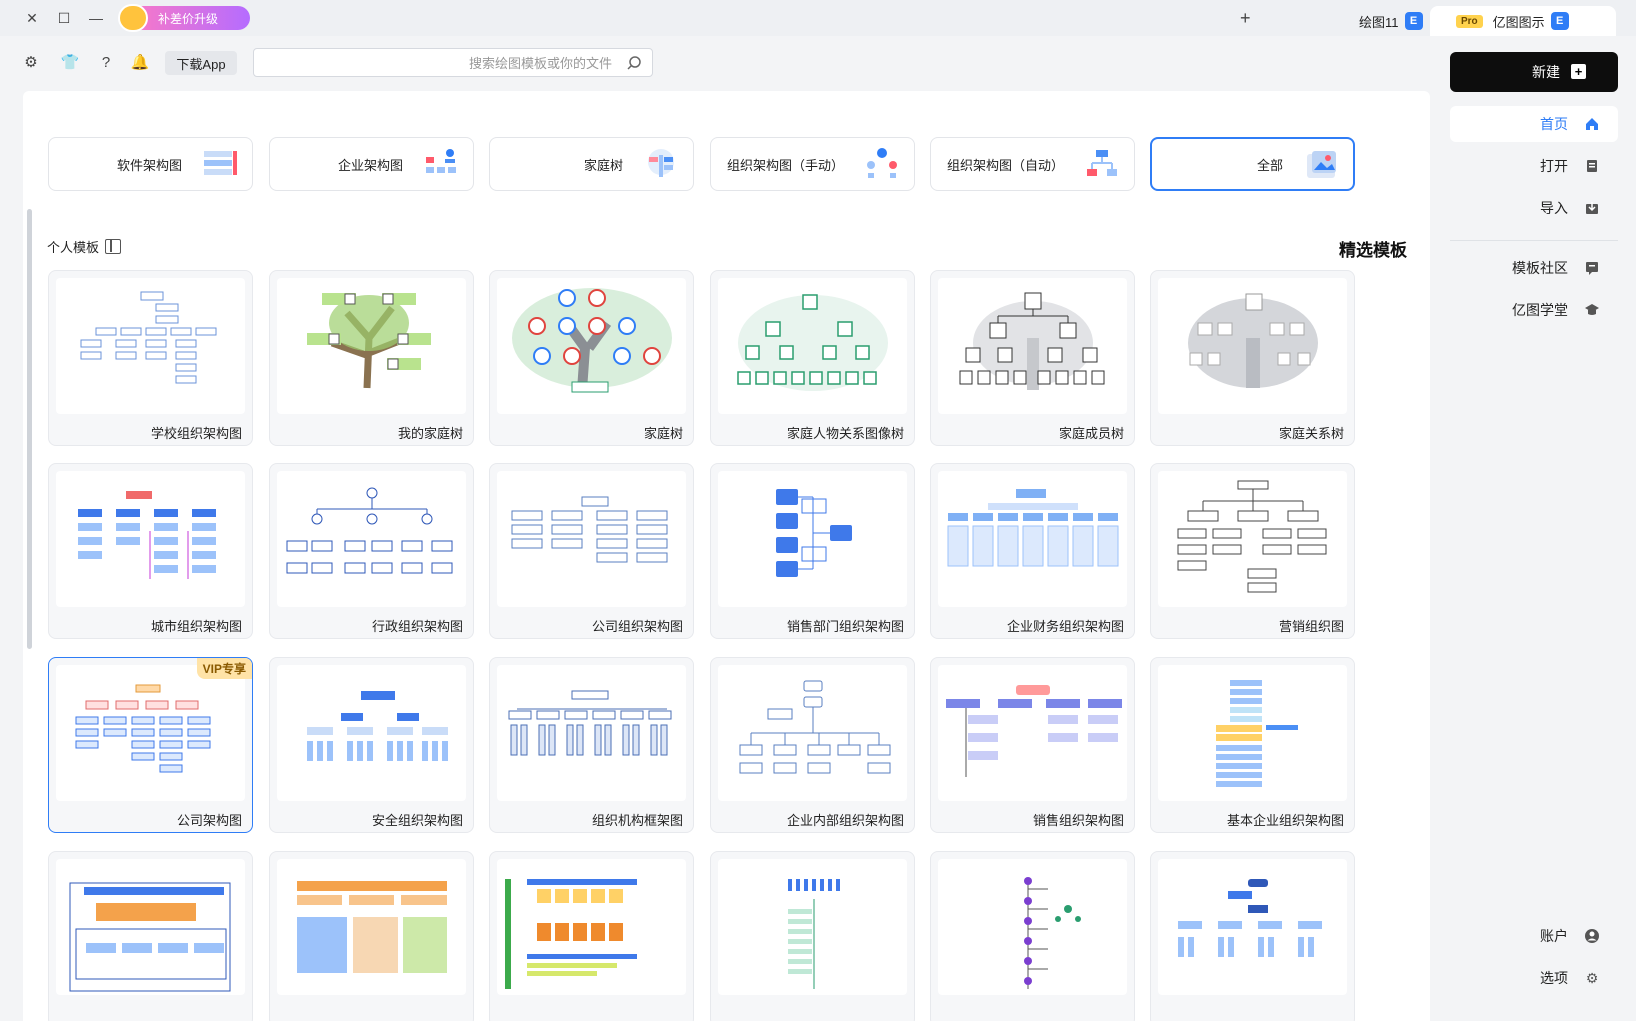  I want to click on template-title: 基本企业组织架构图, so click(1285, 820).